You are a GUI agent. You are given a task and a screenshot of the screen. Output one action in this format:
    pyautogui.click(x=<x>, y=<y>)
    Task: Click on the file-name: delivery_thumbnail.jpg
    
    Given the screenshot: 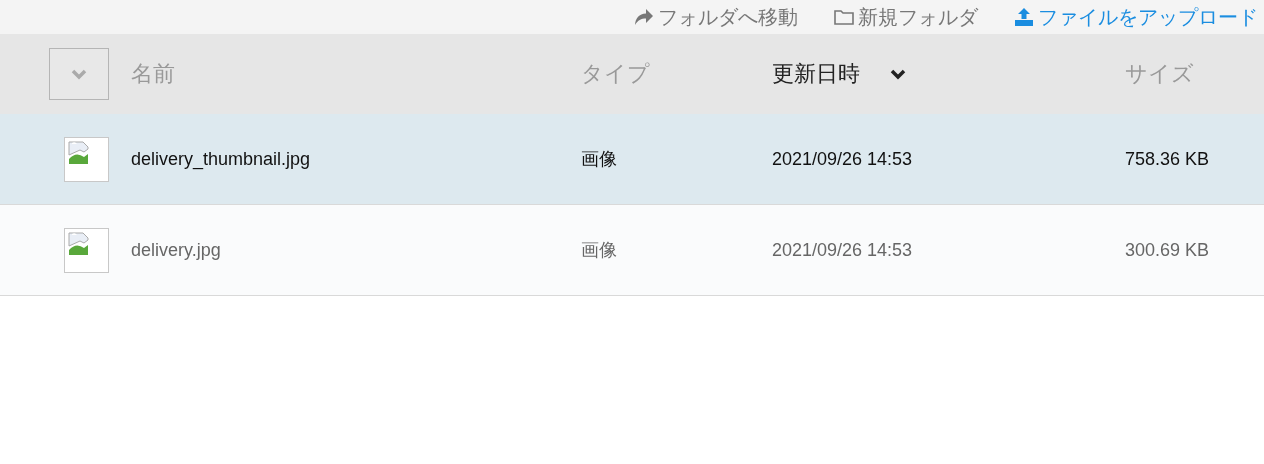 What is the action you would take?
    pyautogui.click(x=221, y=159)
    